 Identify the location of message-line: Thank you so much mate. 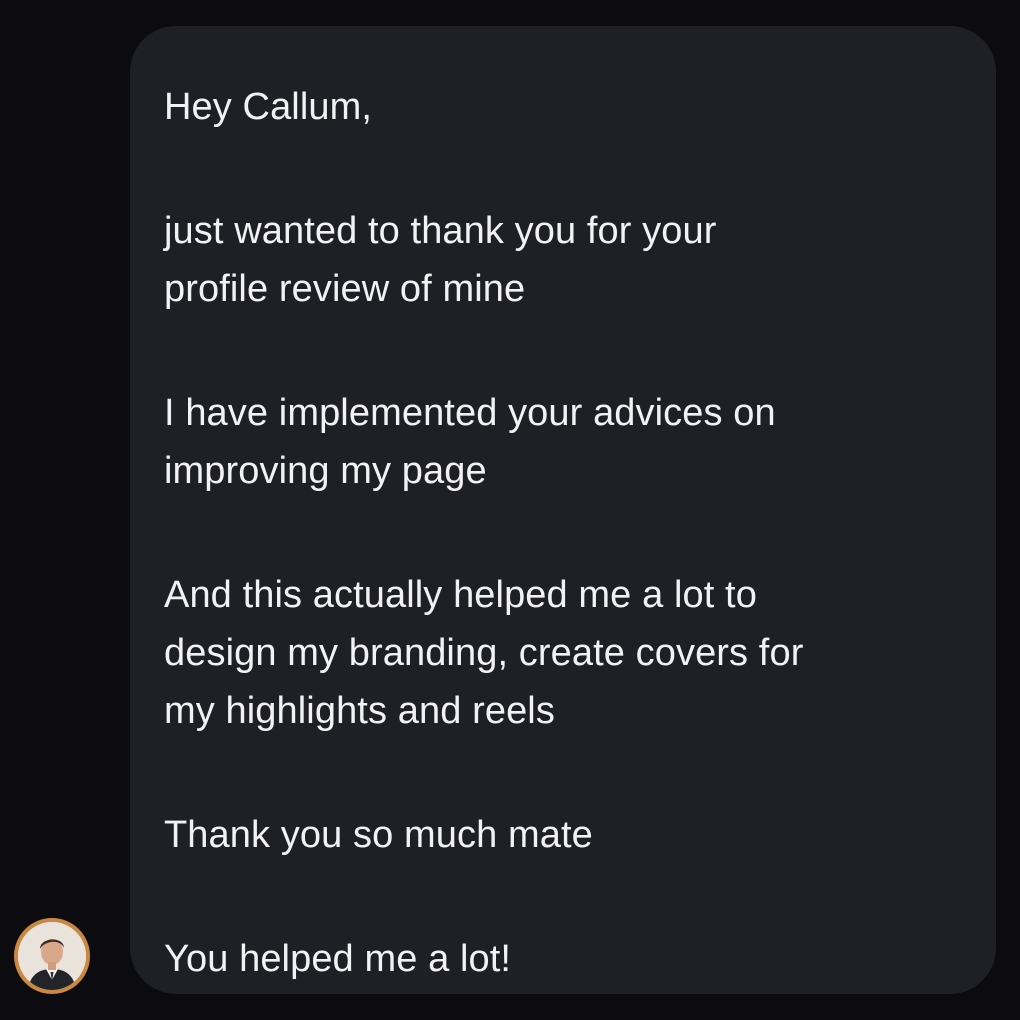
(378, 835).